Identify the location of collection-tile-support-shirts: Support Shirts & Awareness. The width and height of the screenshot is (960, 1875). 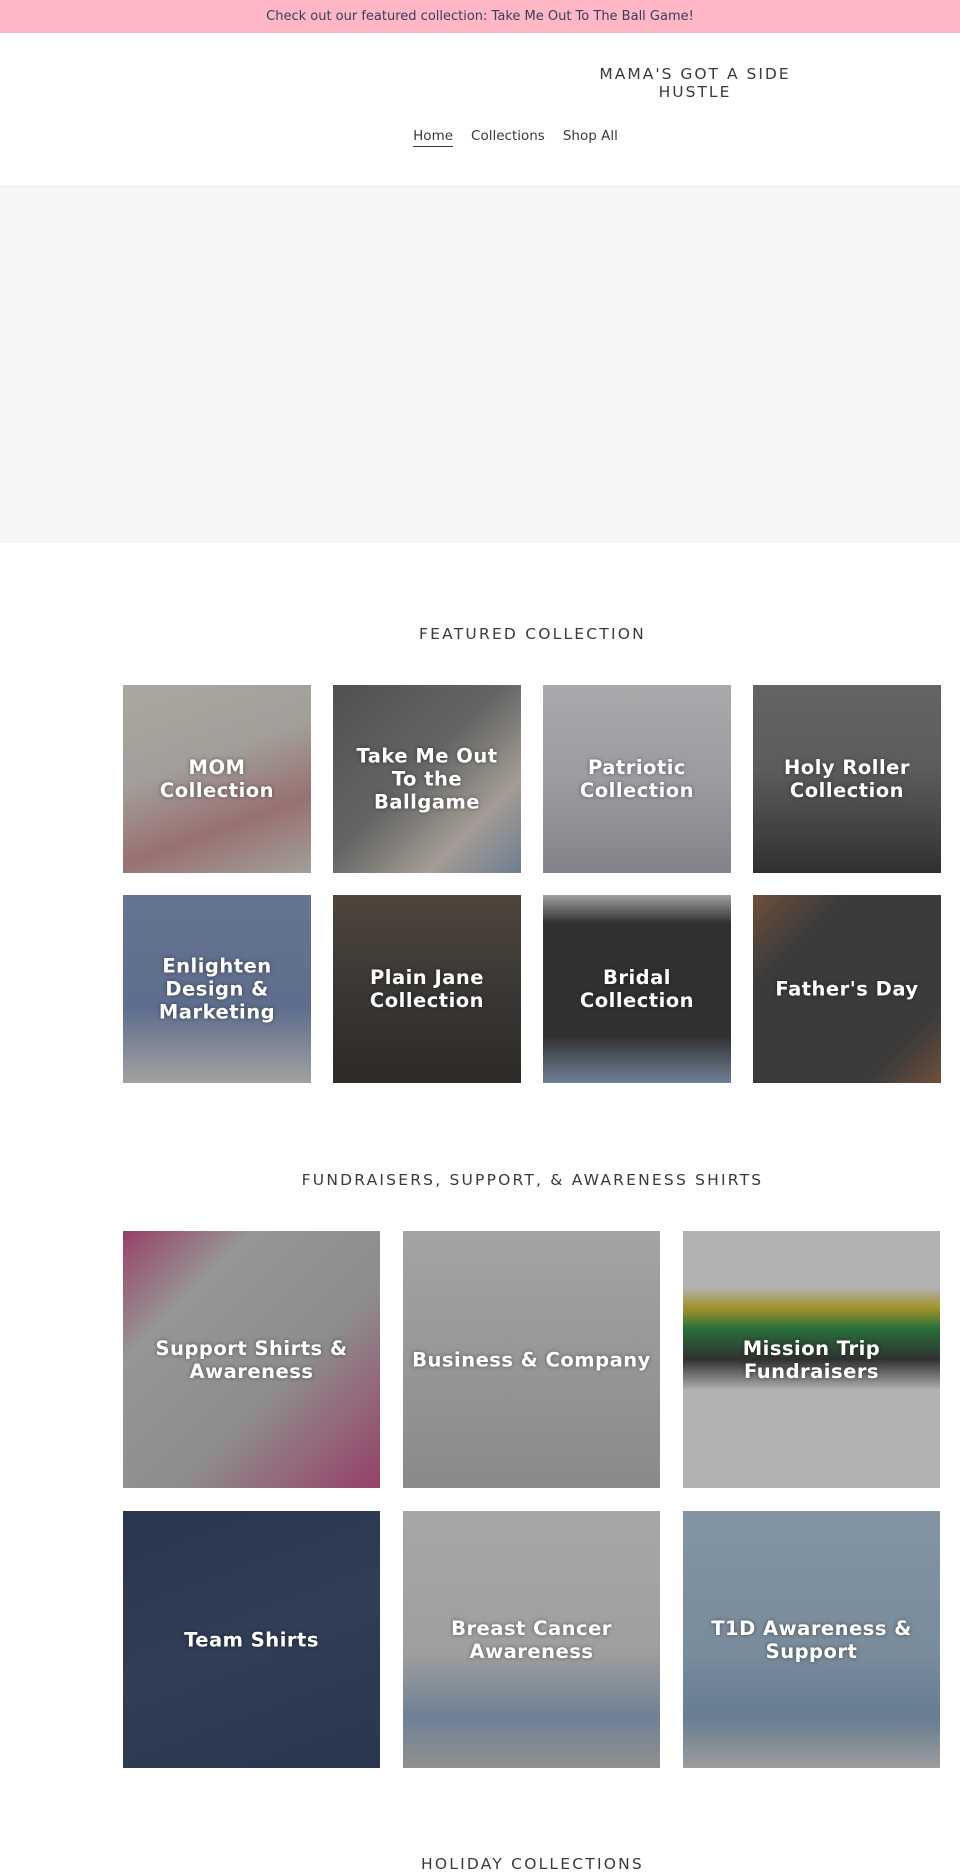
(251, 1359).